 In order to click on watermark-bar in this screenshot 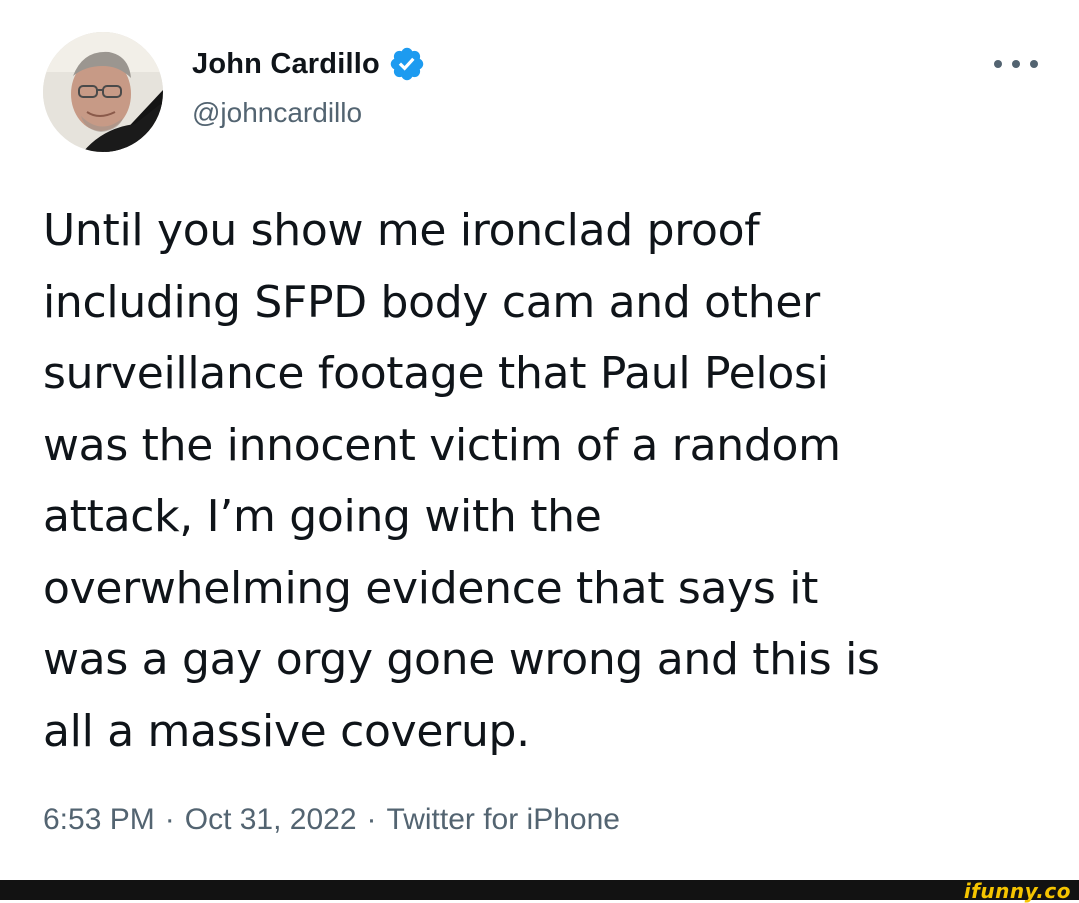, I will do `click(539, 890)`.